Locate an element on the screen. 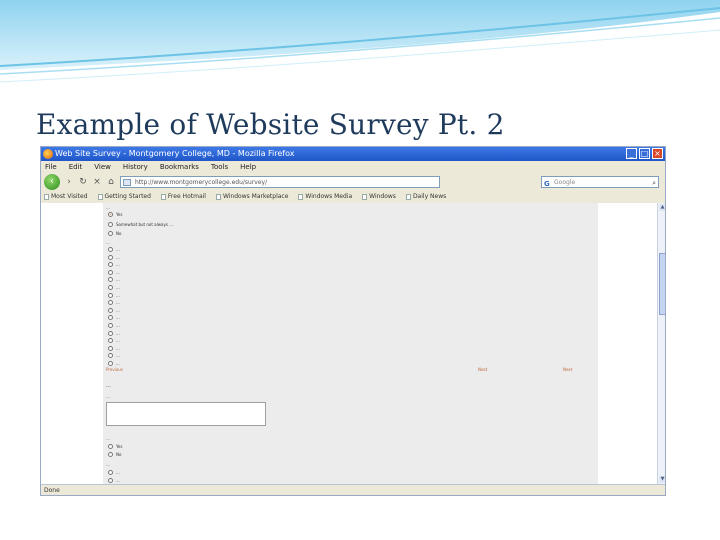 The width and height of the screenshot is (720, 540). forward-arrow-icon: › is located at coordinates (69, 182).